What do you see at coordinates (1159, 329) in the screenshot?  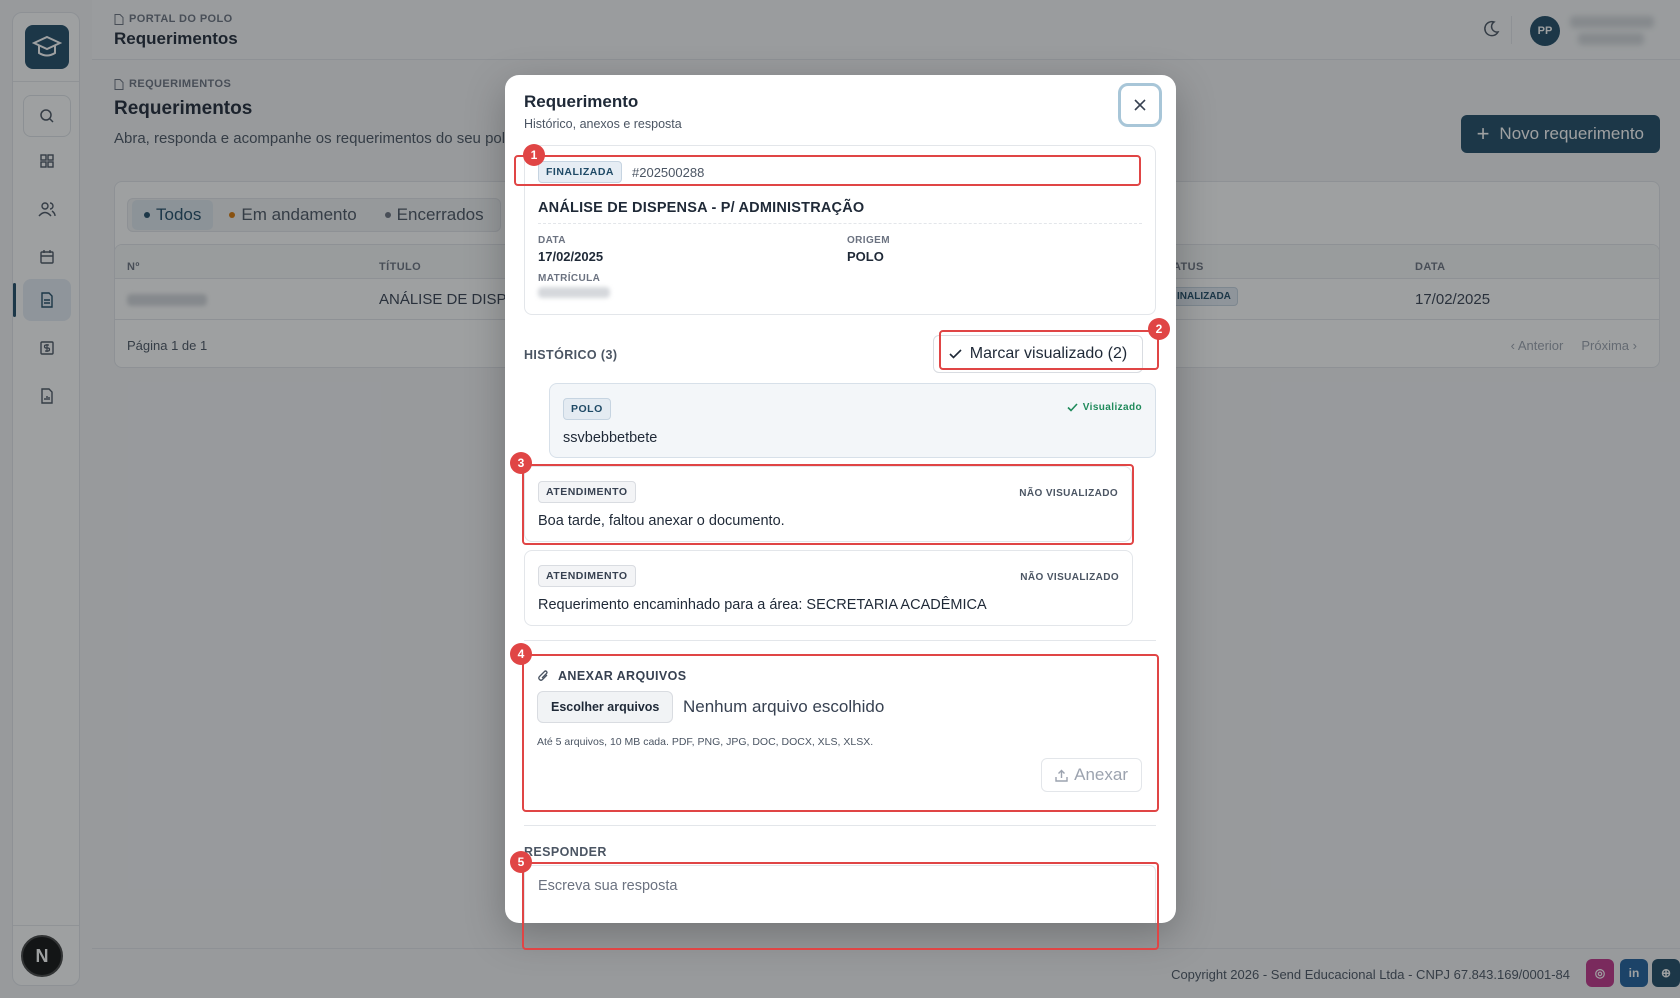 I see `annotation-marker: 2` at bounding box center [1159, 329].